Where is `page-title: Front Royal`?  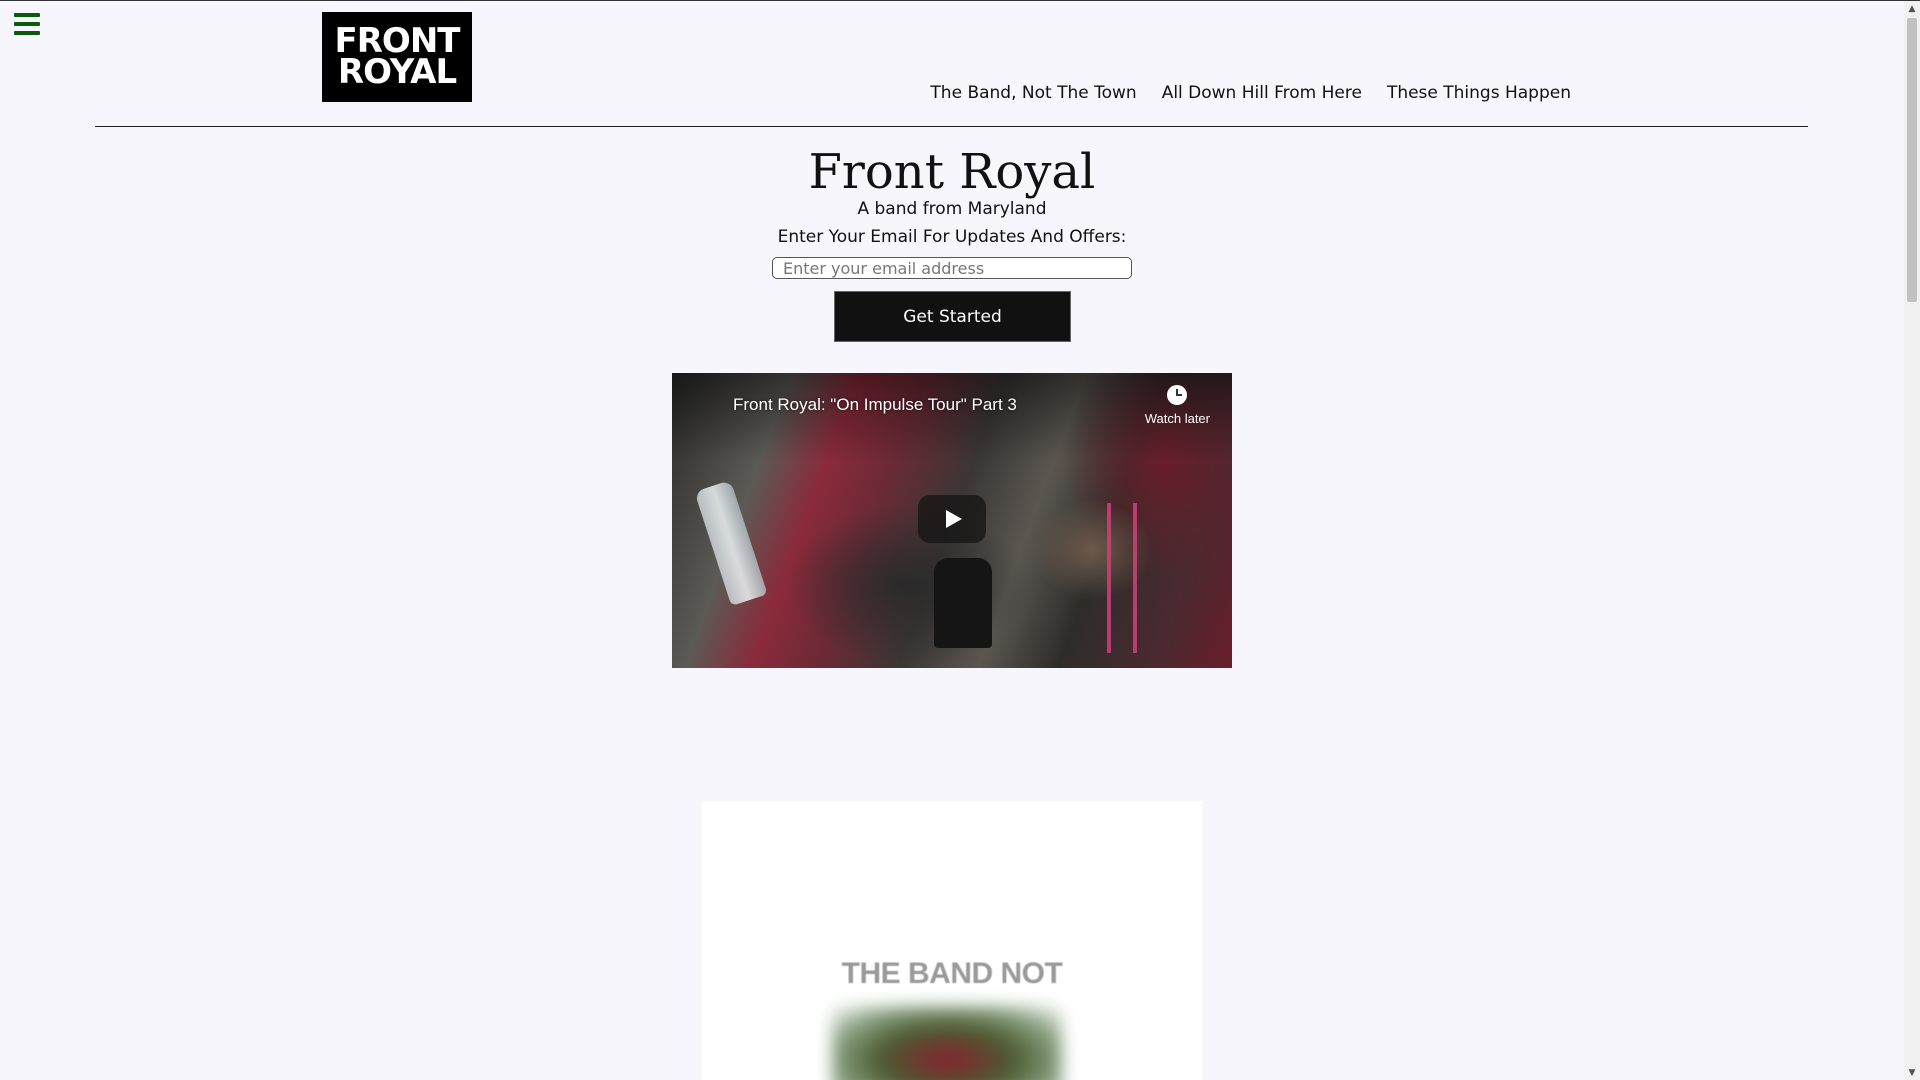
page-title: Front Royal is located at coordinates (952, 172).